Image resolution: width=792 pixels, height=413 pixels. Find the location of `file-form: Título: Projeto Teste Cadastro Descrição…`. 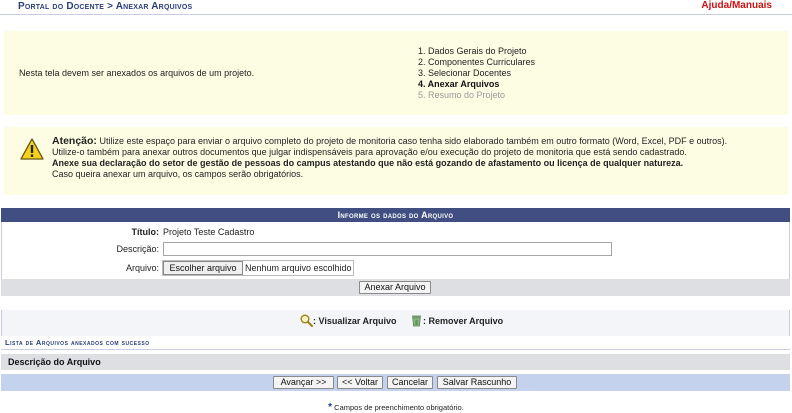

file-form: Título: Projeto Teste Cadastro Descrição… is located at coordinates (395, 250).